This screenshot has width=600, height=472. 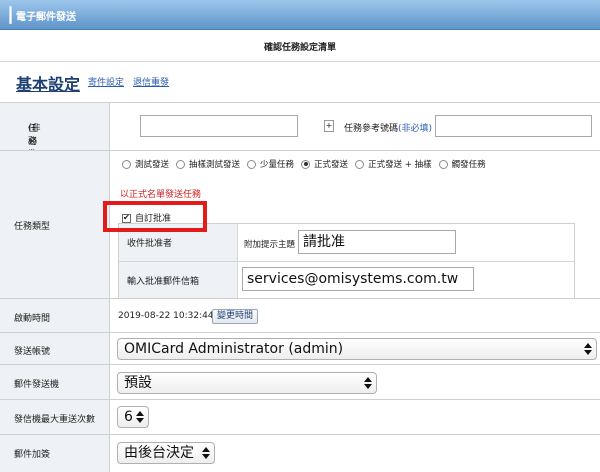 What do you see at coordinates (55, 420) in the screenshot?
I see `max-retries-label: 發信機最大重送次數` at bounding box center [55, 420].